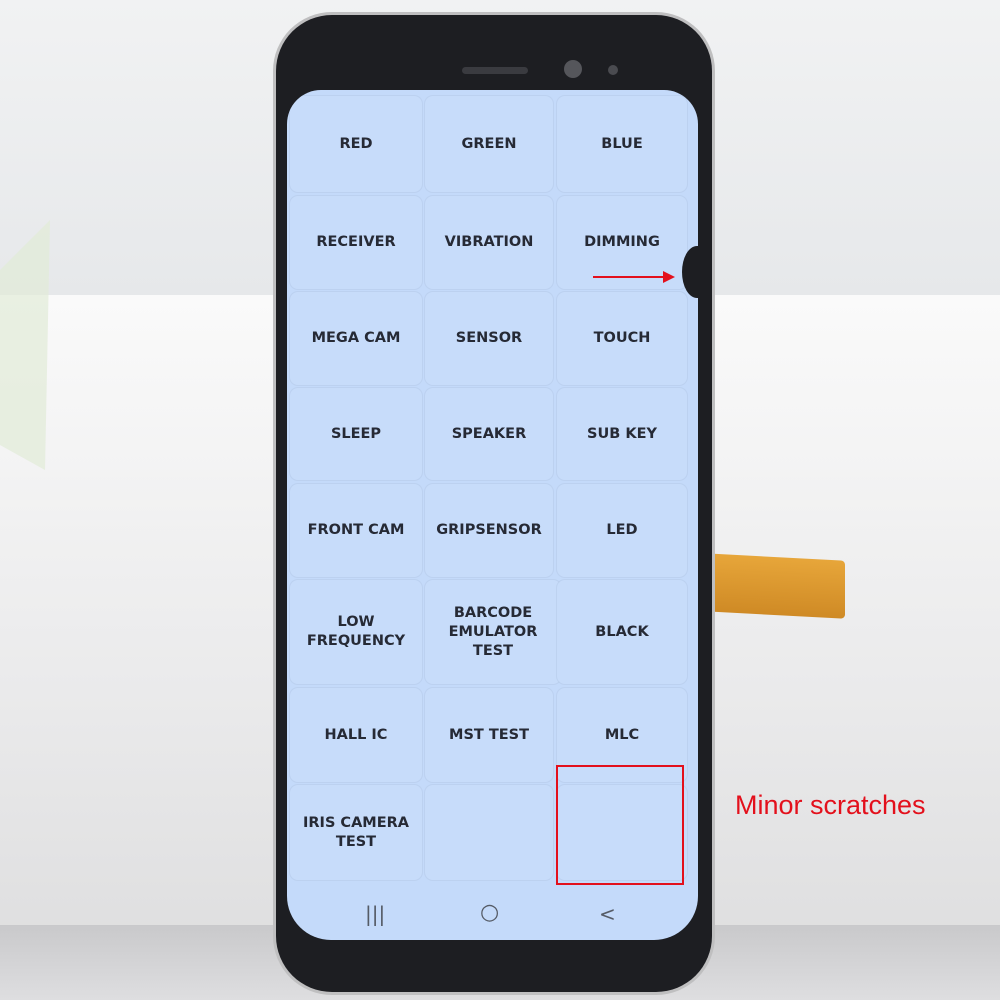 The width and height of the screenshot is (1000, 1000). What do you see at coordinates (356, 735) in the screenshot?
I see `menu-item-hall-ic: HALL IC` at bounding box center [356, 735].